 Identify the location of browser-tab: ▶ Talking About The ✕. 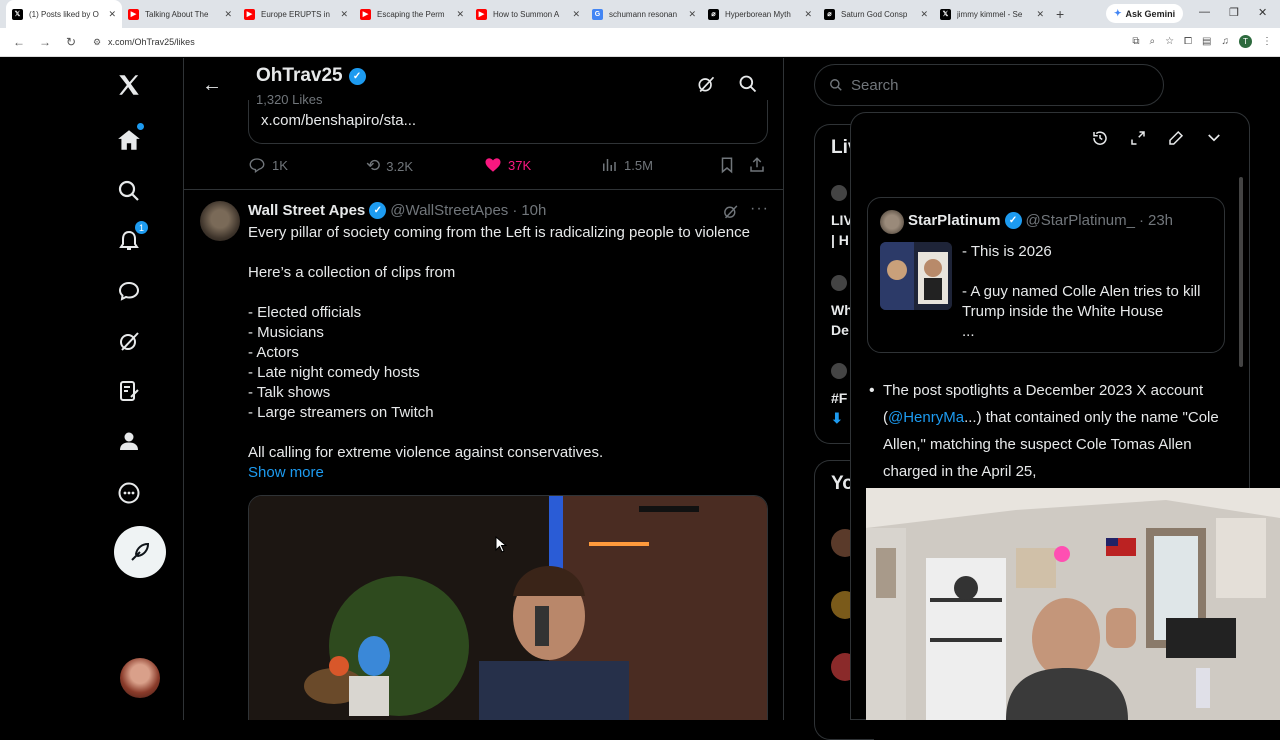
(180, 14).